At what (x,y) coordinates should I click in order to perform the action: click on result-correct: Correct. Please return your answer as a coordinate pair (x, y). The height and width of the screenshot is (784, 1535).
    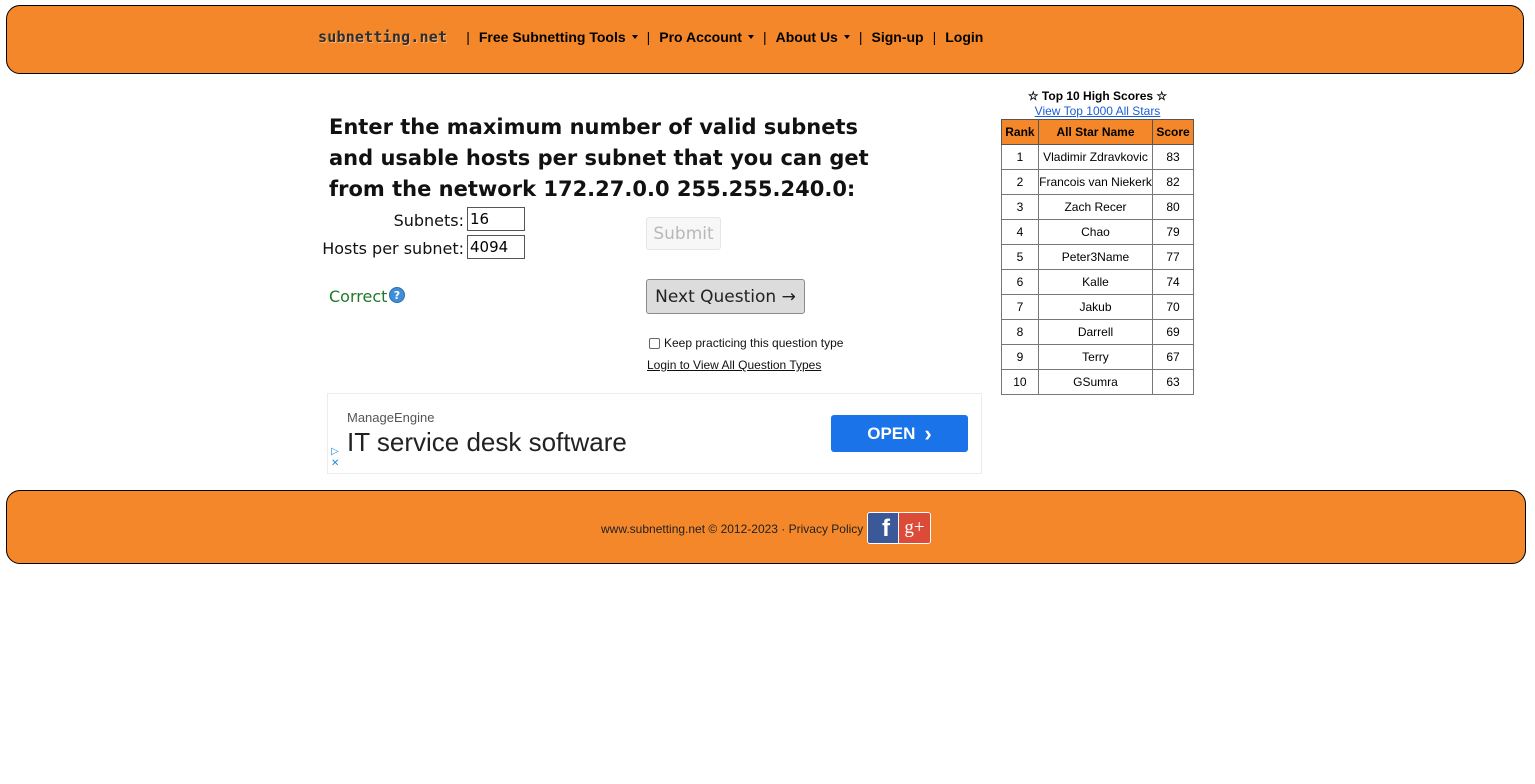
    Looking at the image, I should click on (358, 296).